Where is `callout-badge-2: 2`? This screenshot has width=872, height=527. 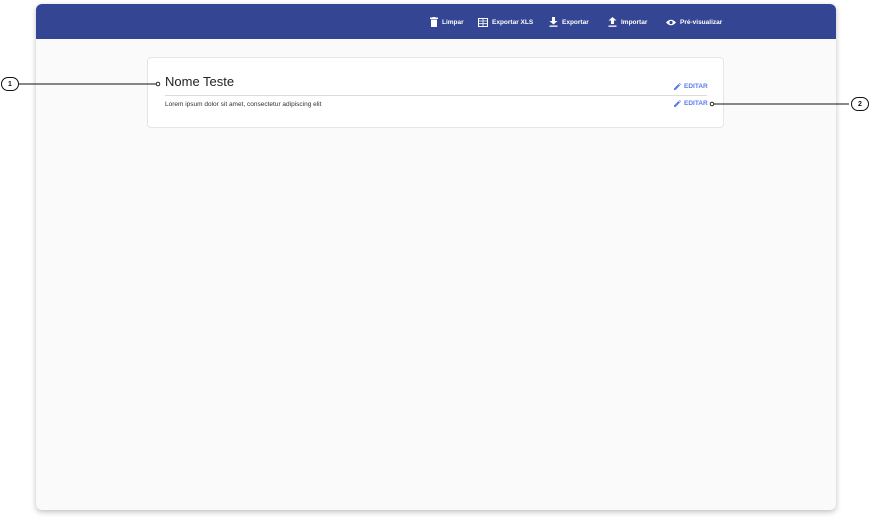 callout-badge-2: 2 is located at coordinates (860, 104).